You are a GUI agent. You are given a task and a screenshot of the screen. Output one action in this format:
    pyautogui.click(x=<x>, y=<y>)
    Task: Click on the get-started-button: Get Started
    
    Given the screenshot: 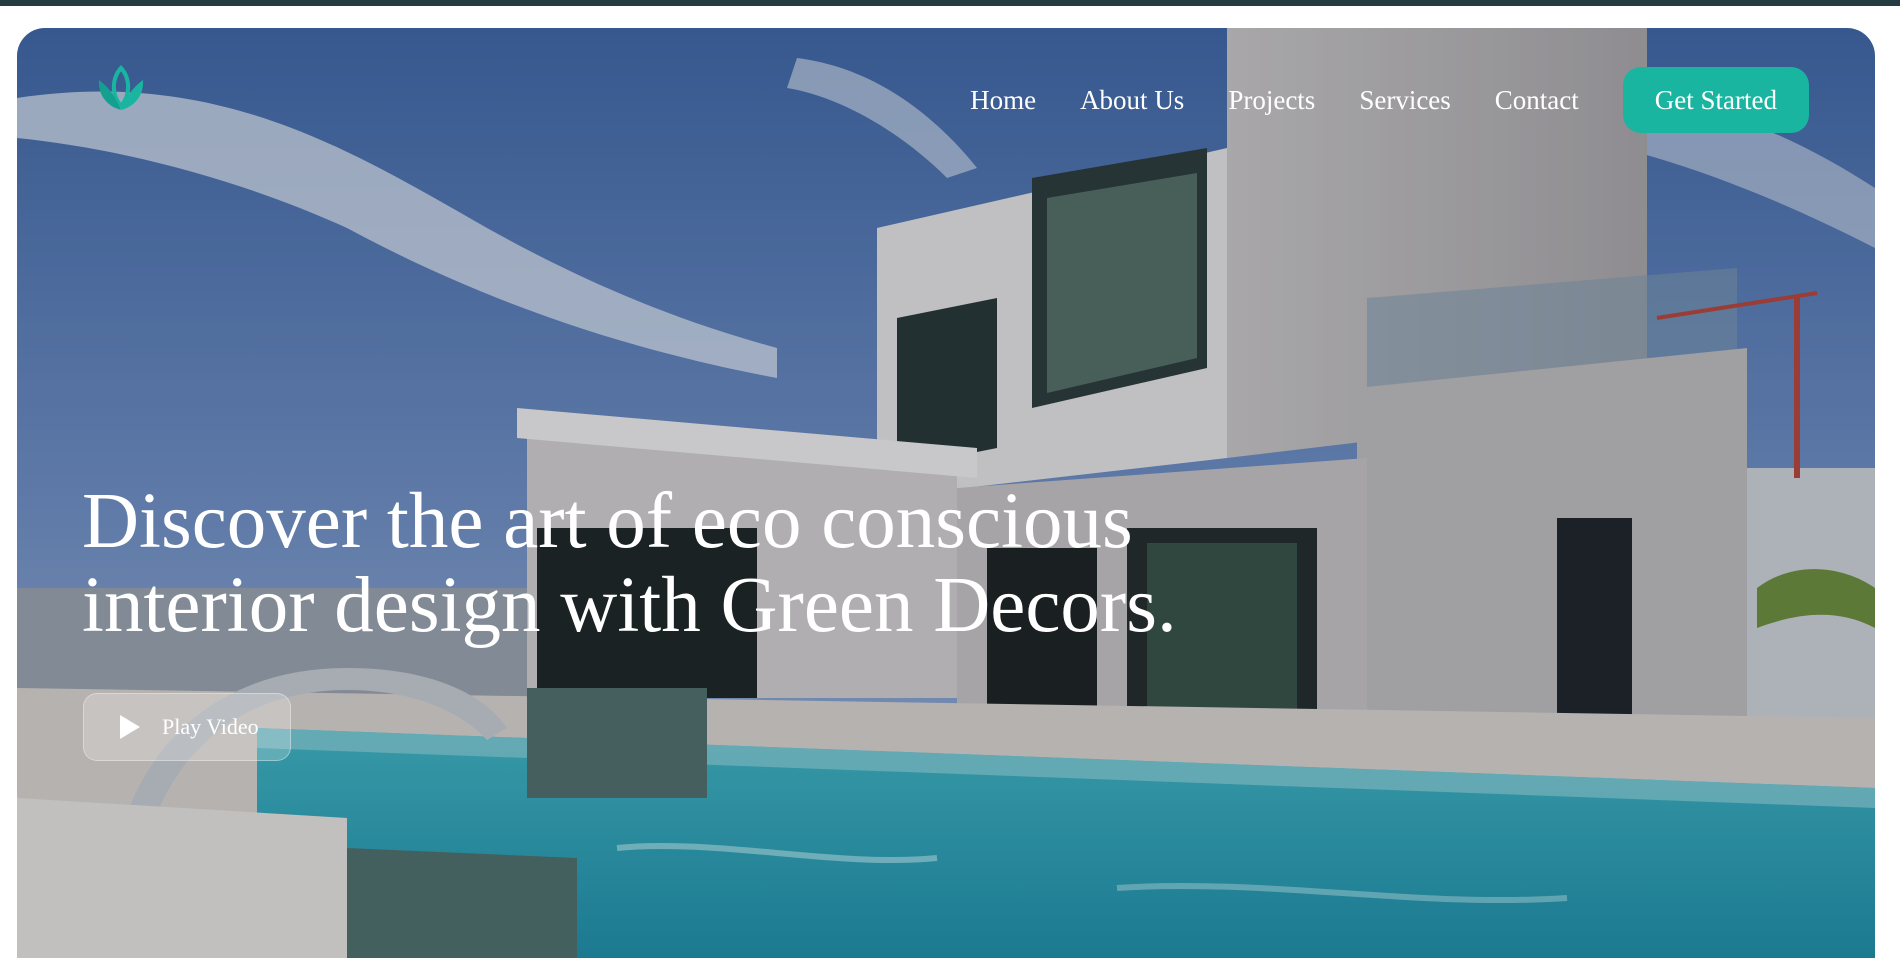 What is the action you would take?
    pyautogui.click(x=1715, y=100)
    